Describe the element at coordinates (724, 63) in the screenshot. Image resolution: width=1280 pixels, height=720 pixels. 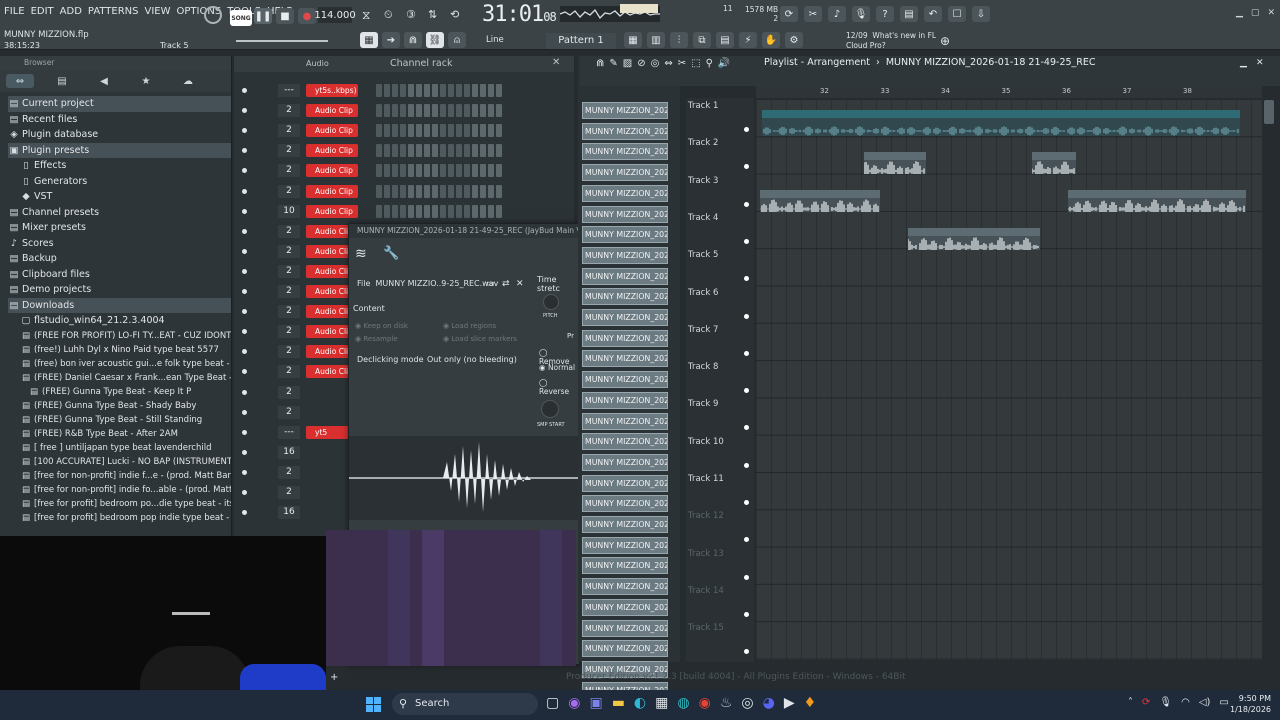
I see `playback-icon: 🔊` at that location.